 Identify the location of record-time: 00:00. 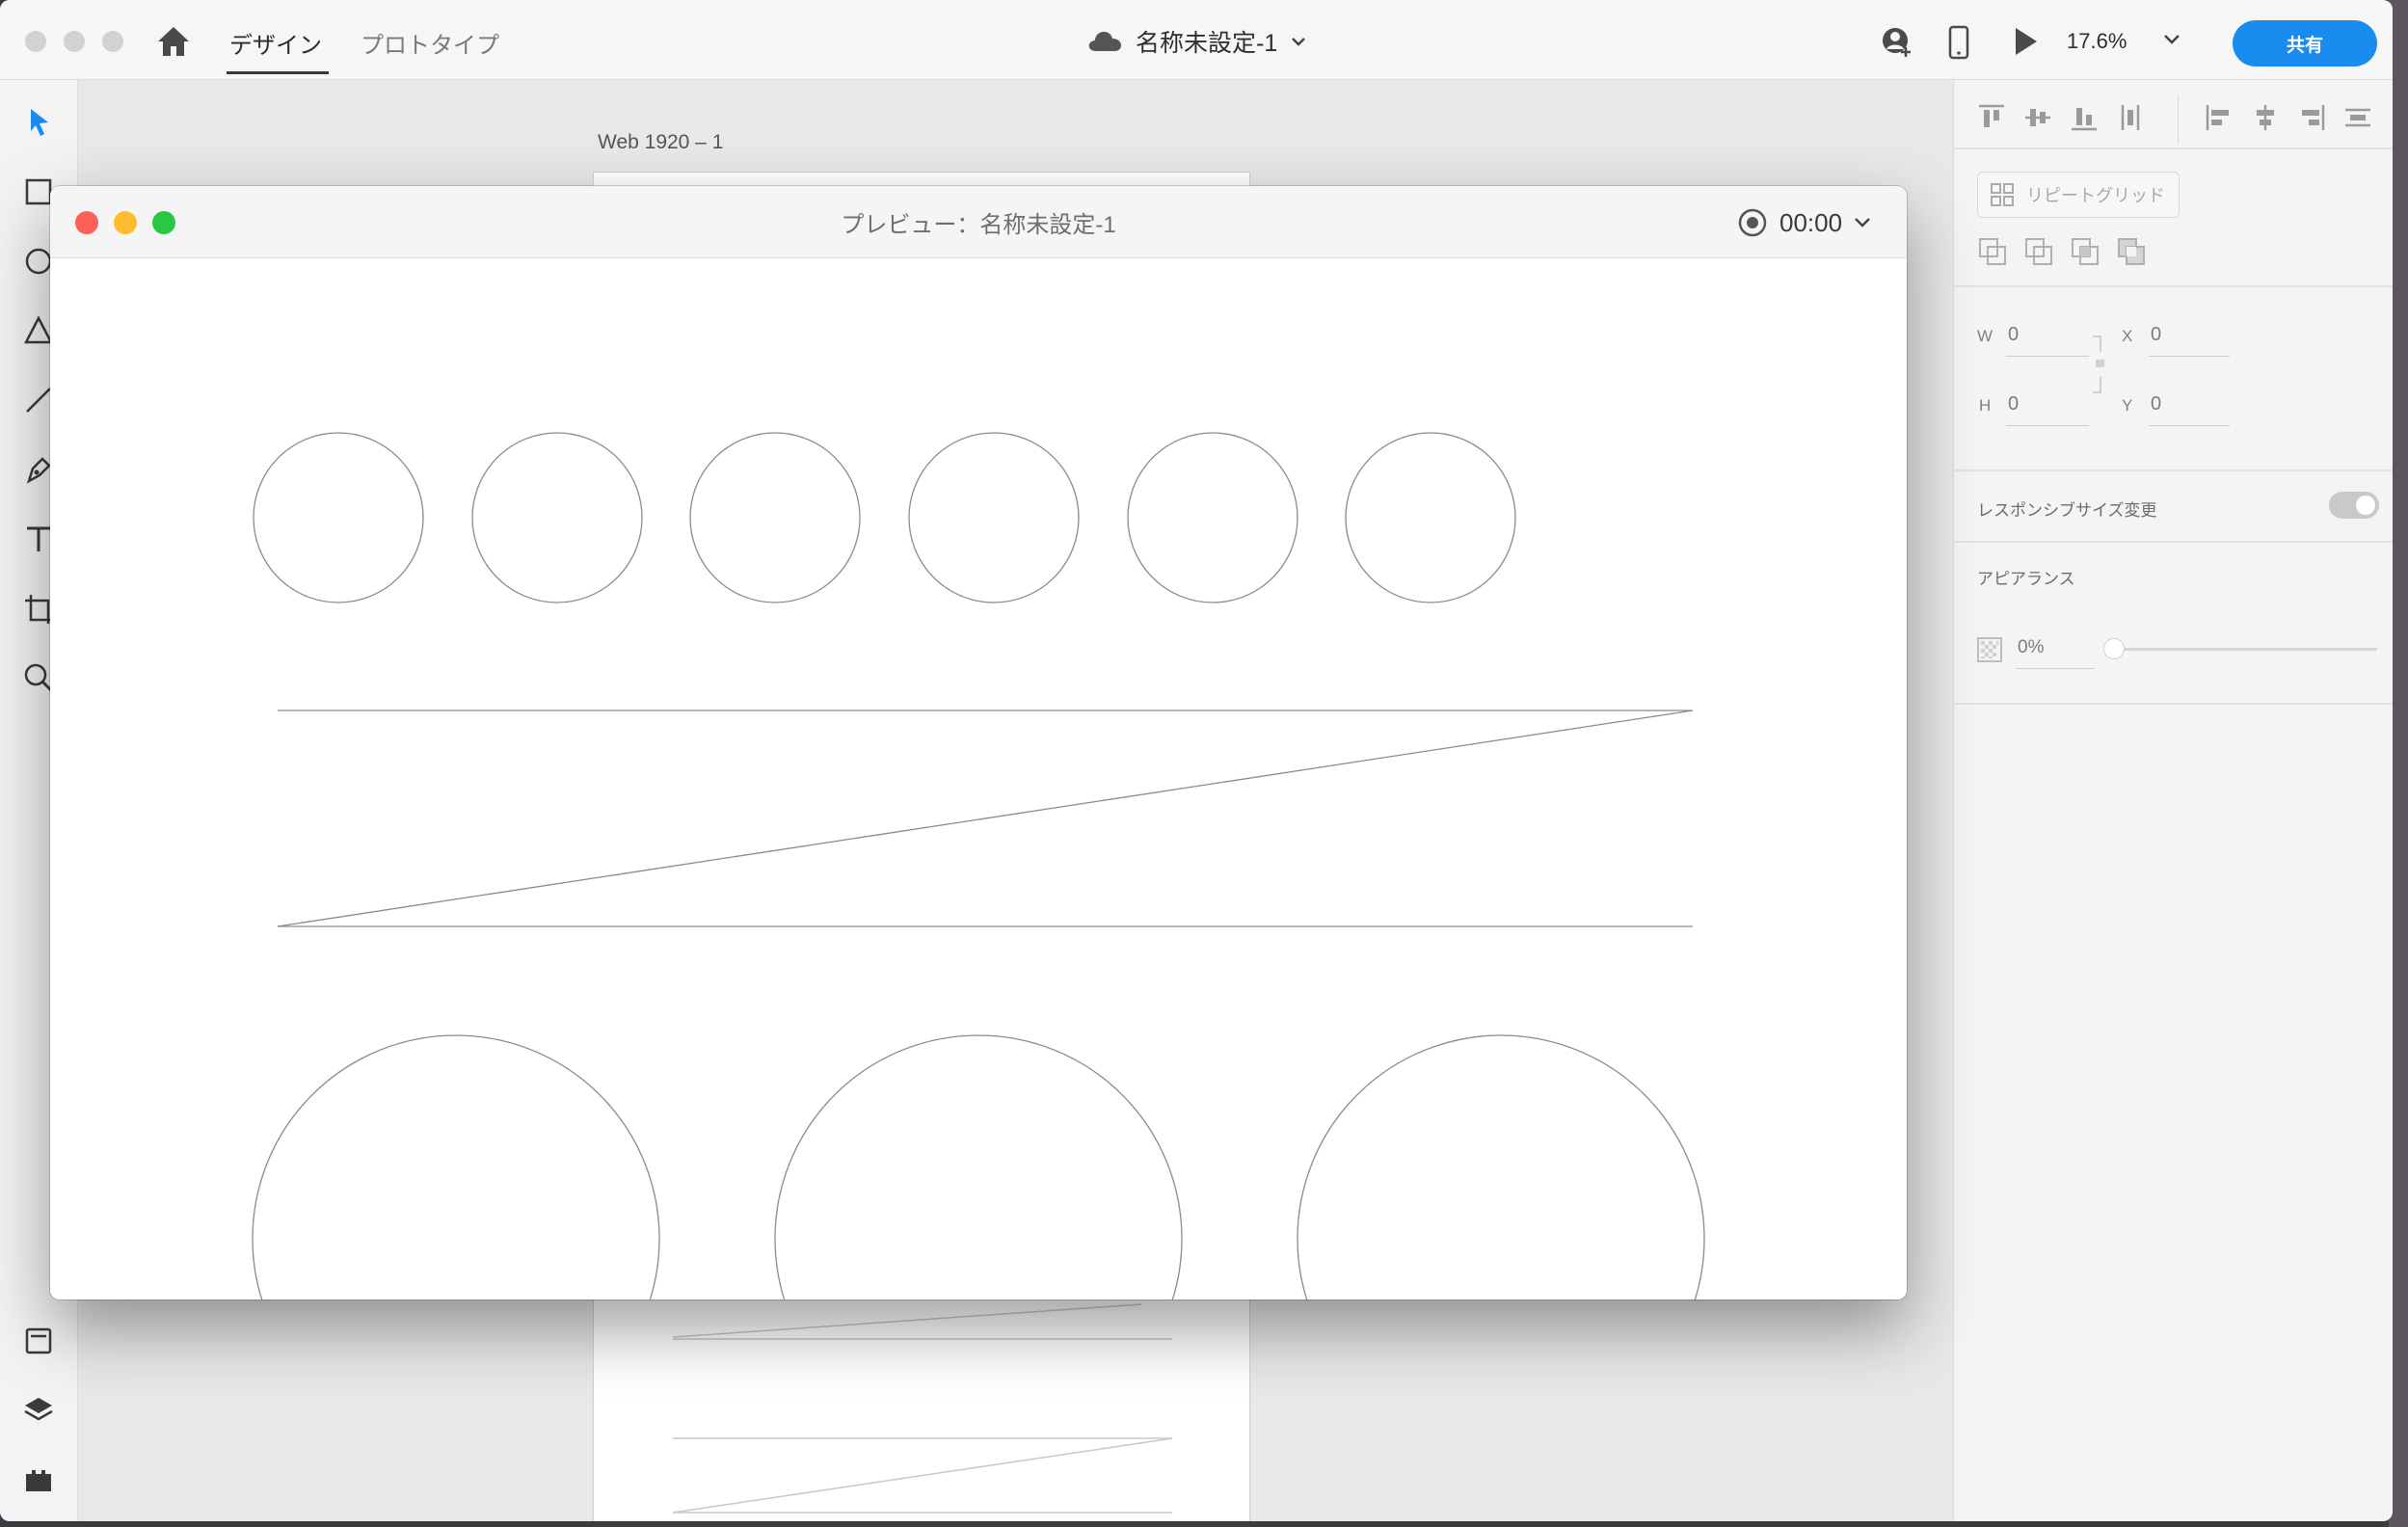
(1811, 222).